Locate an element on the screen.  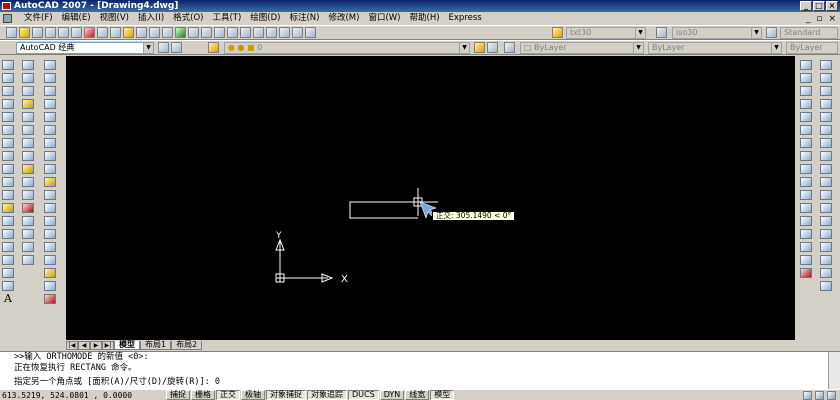
menu-item: 编辑(E) is located at coordinates (76, 18).